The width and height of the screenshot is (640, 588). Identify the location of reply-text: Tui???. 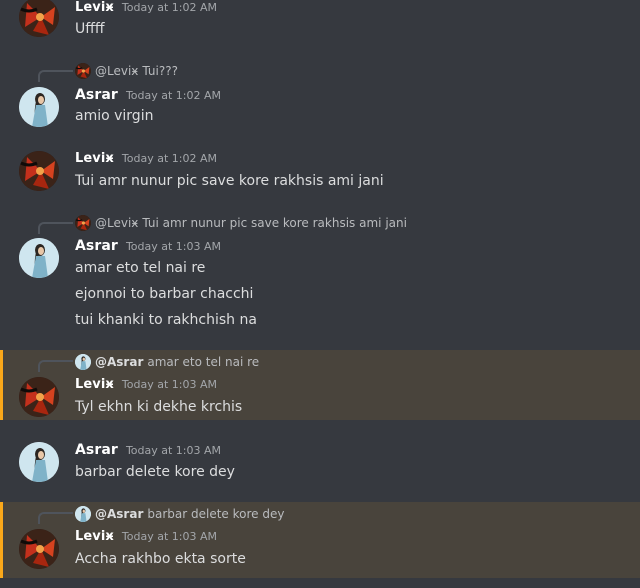
(160, 71).